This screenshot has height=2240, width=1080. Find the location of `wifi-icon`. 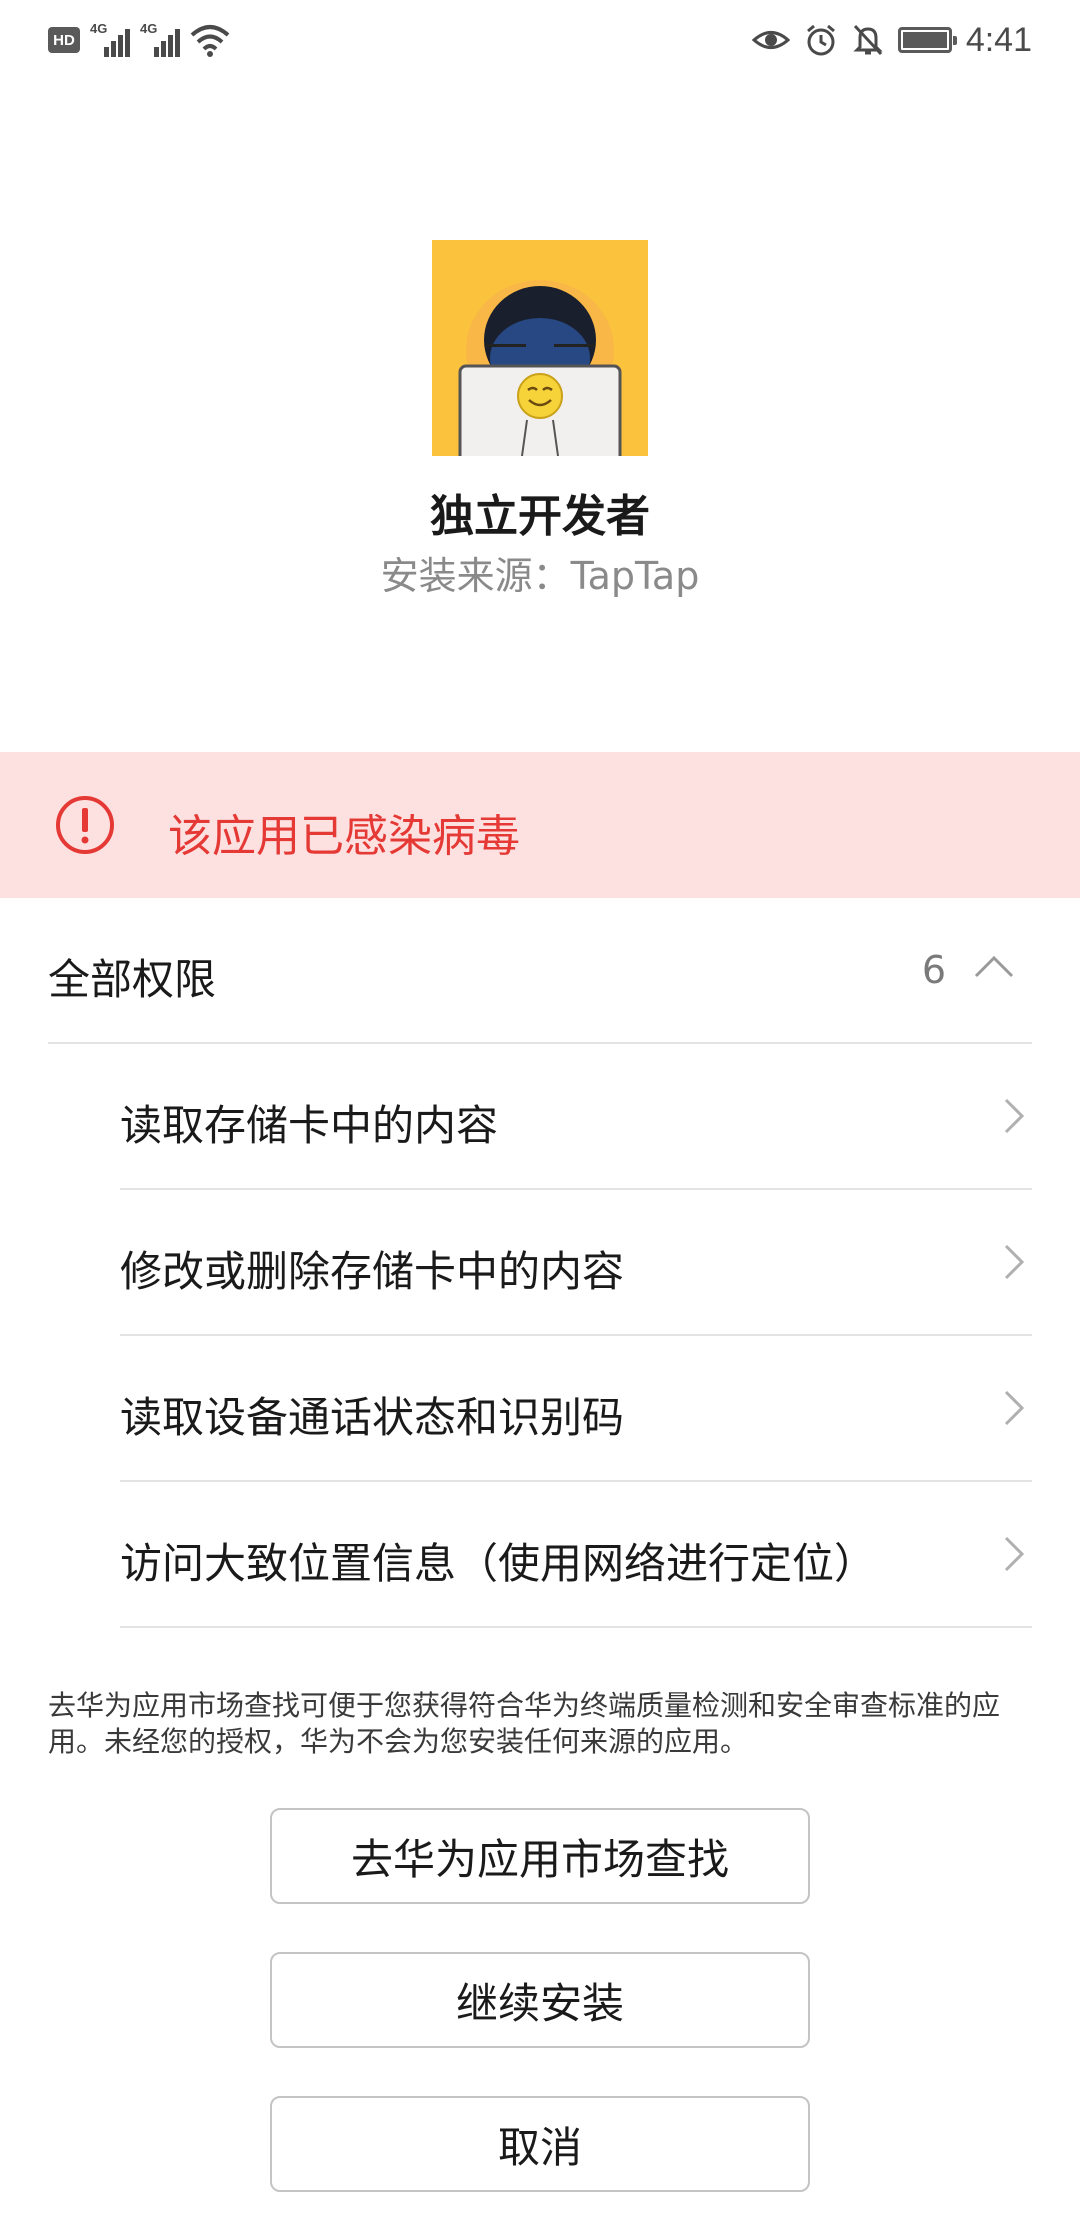

wifi-icon is located at coordinates (210, 41).